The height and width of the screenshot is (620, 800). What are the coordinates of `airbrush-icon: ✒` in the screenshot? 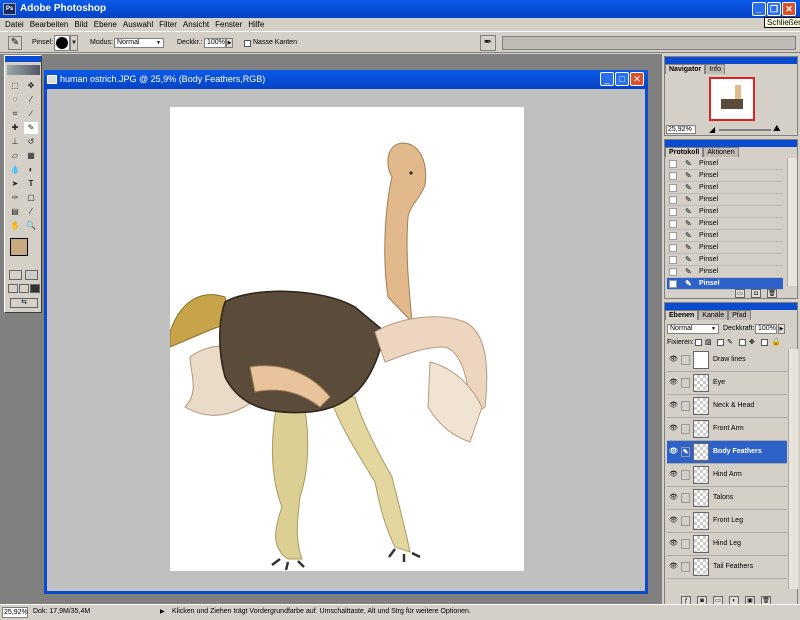 It's located at (488, 43).